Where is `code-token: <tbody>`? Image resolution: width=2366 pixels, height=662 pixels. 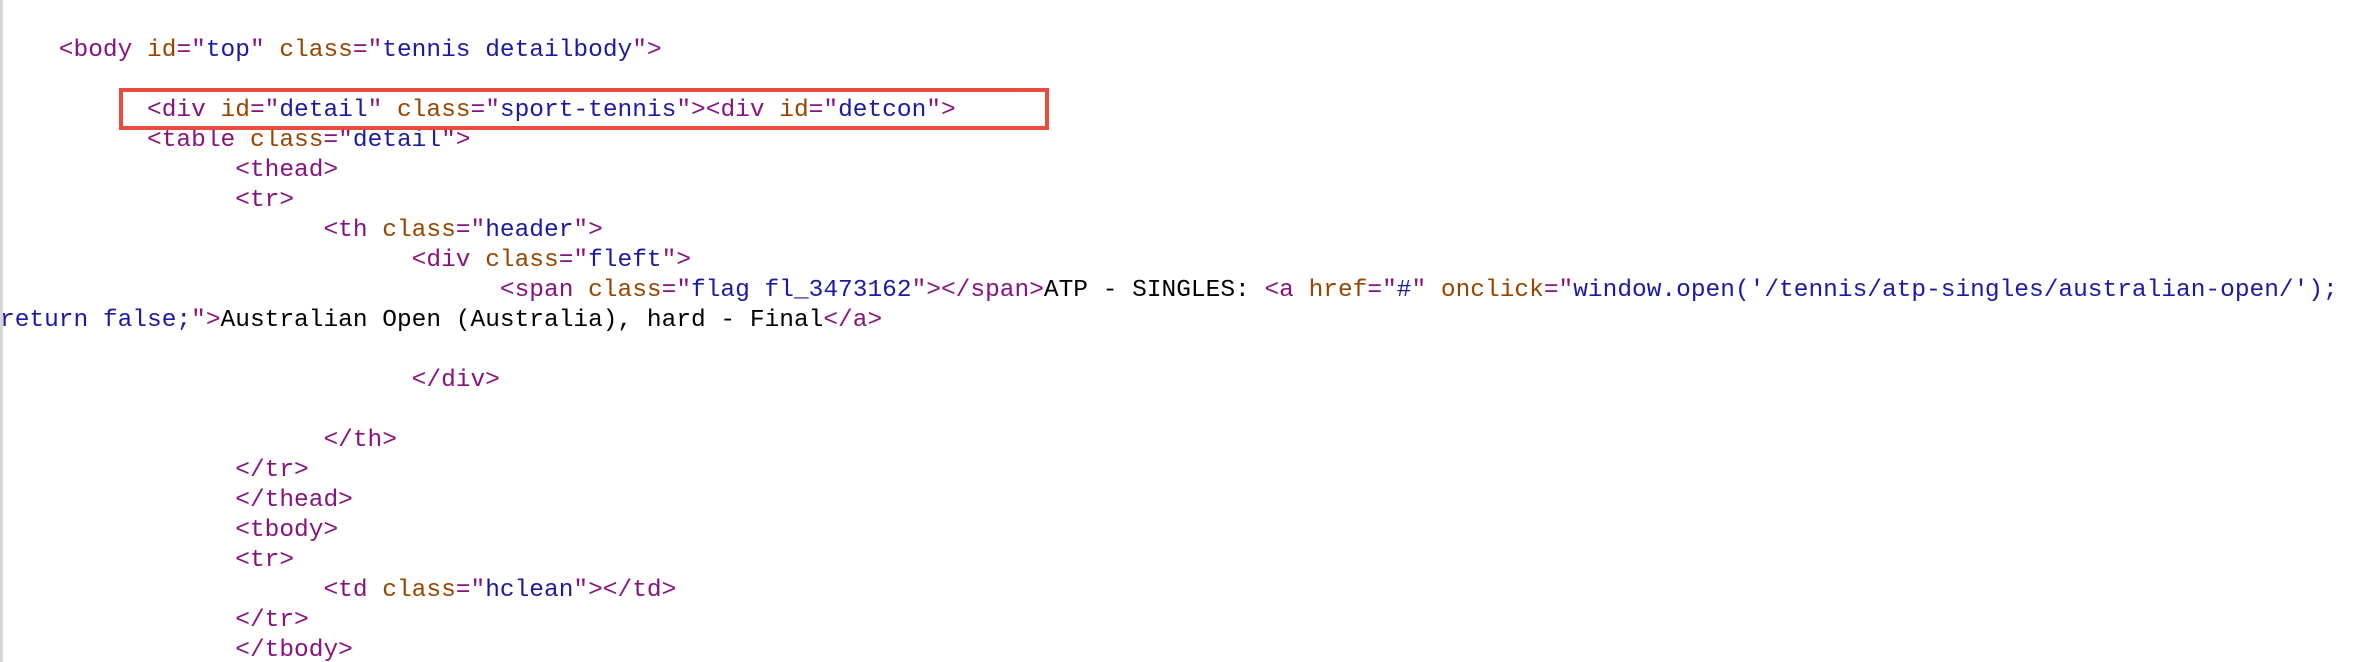
code-token: <tbody> is located at coordinates (169, 530).